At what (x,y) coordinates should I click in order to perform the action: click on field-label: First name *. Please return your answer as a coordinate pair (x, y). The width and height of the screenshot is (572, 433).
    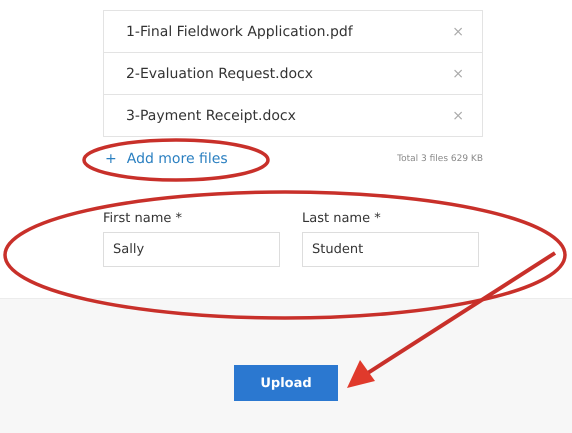
    Looking at the image, I should click on (143, 218).